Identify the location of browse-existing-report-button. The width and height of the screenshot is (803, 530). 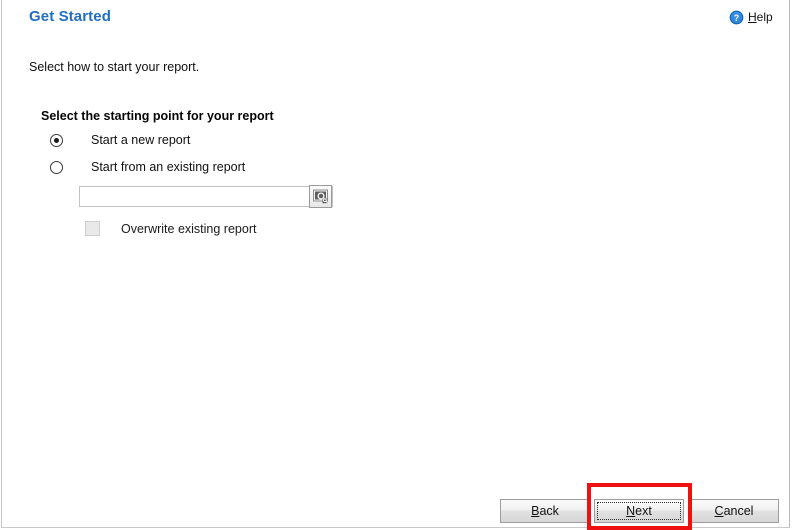
(320, 196).